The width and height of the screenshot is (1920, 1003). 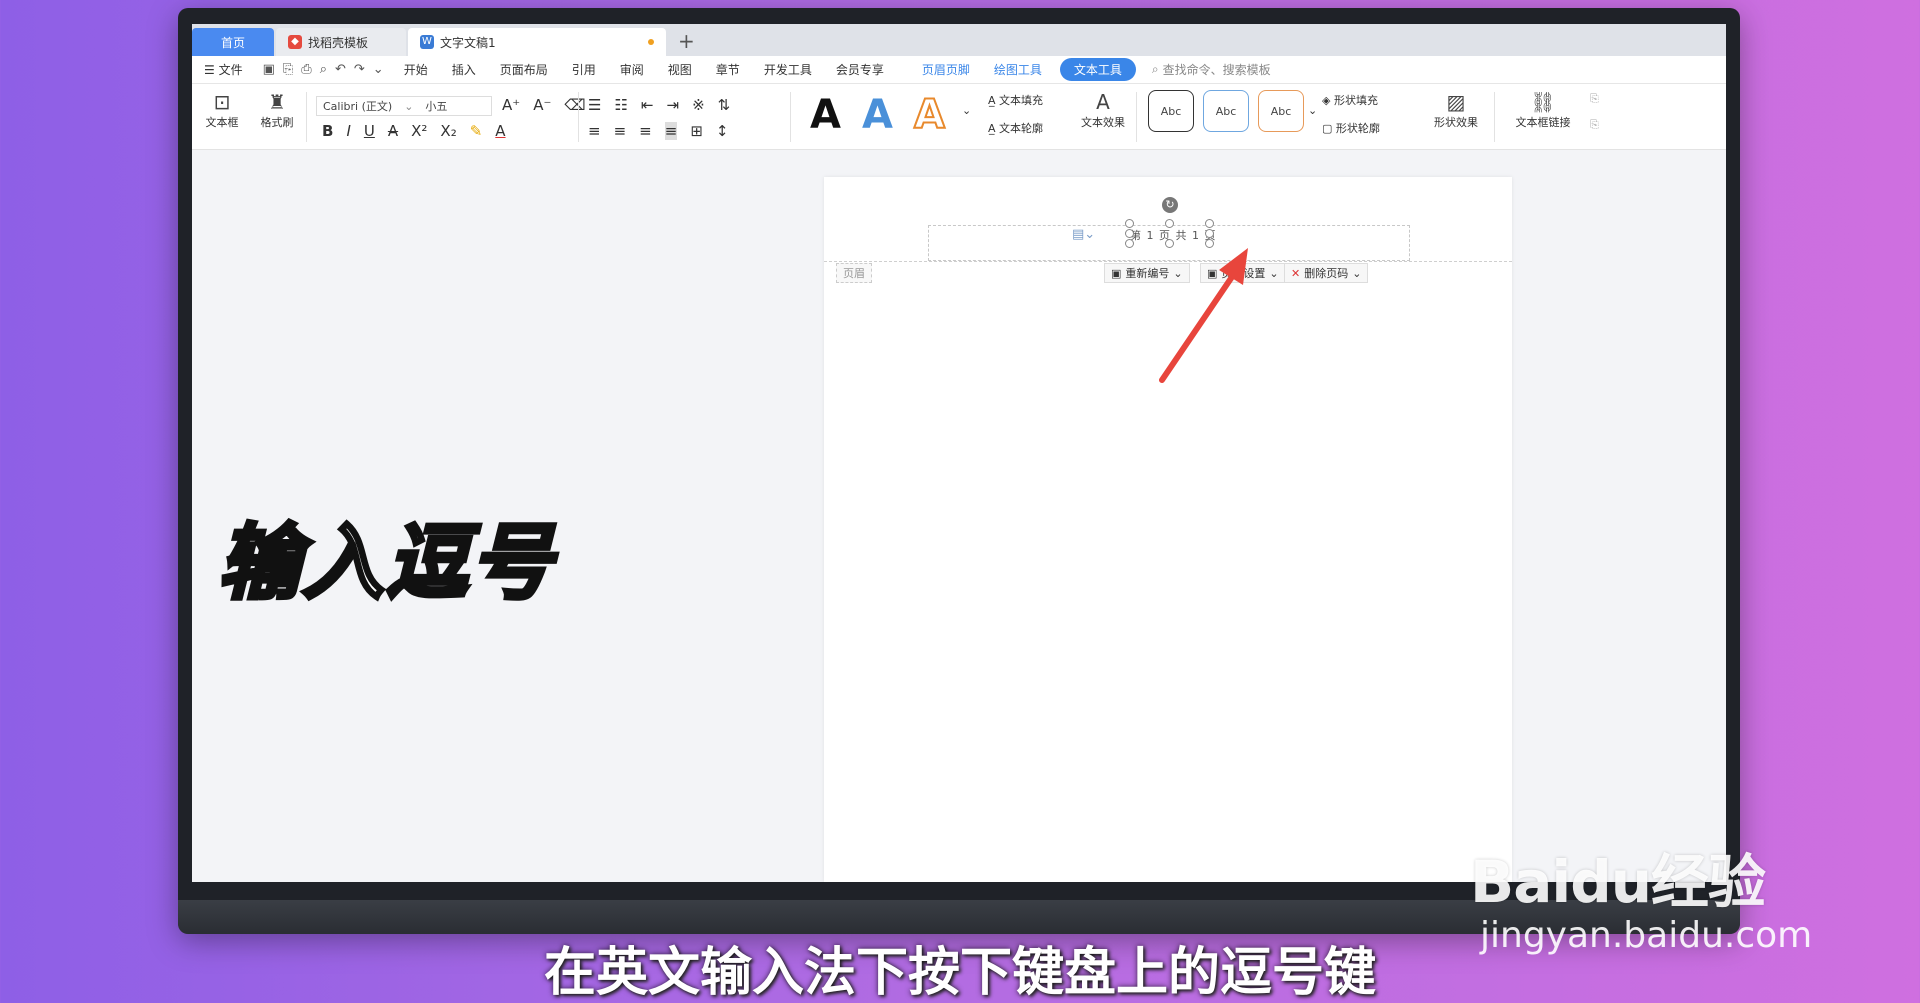 I want to click on callout-text: 输入逗号, so click(x=385, y=563).